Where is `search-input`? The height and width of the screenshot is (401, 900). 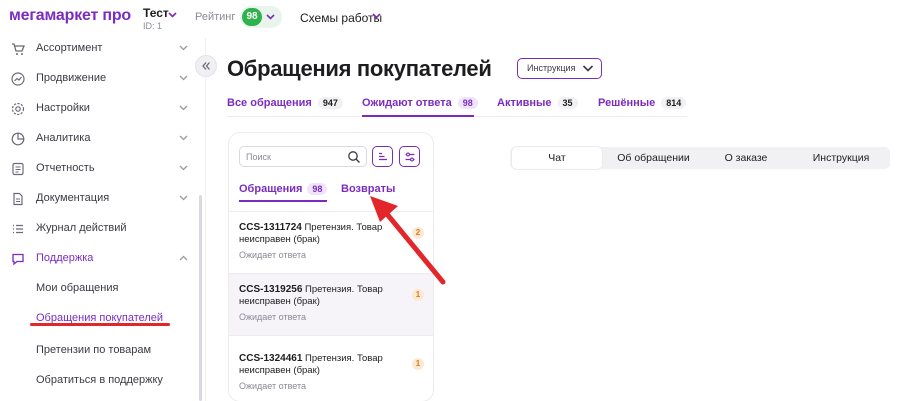
search-input is located at coordinates (293, 156).